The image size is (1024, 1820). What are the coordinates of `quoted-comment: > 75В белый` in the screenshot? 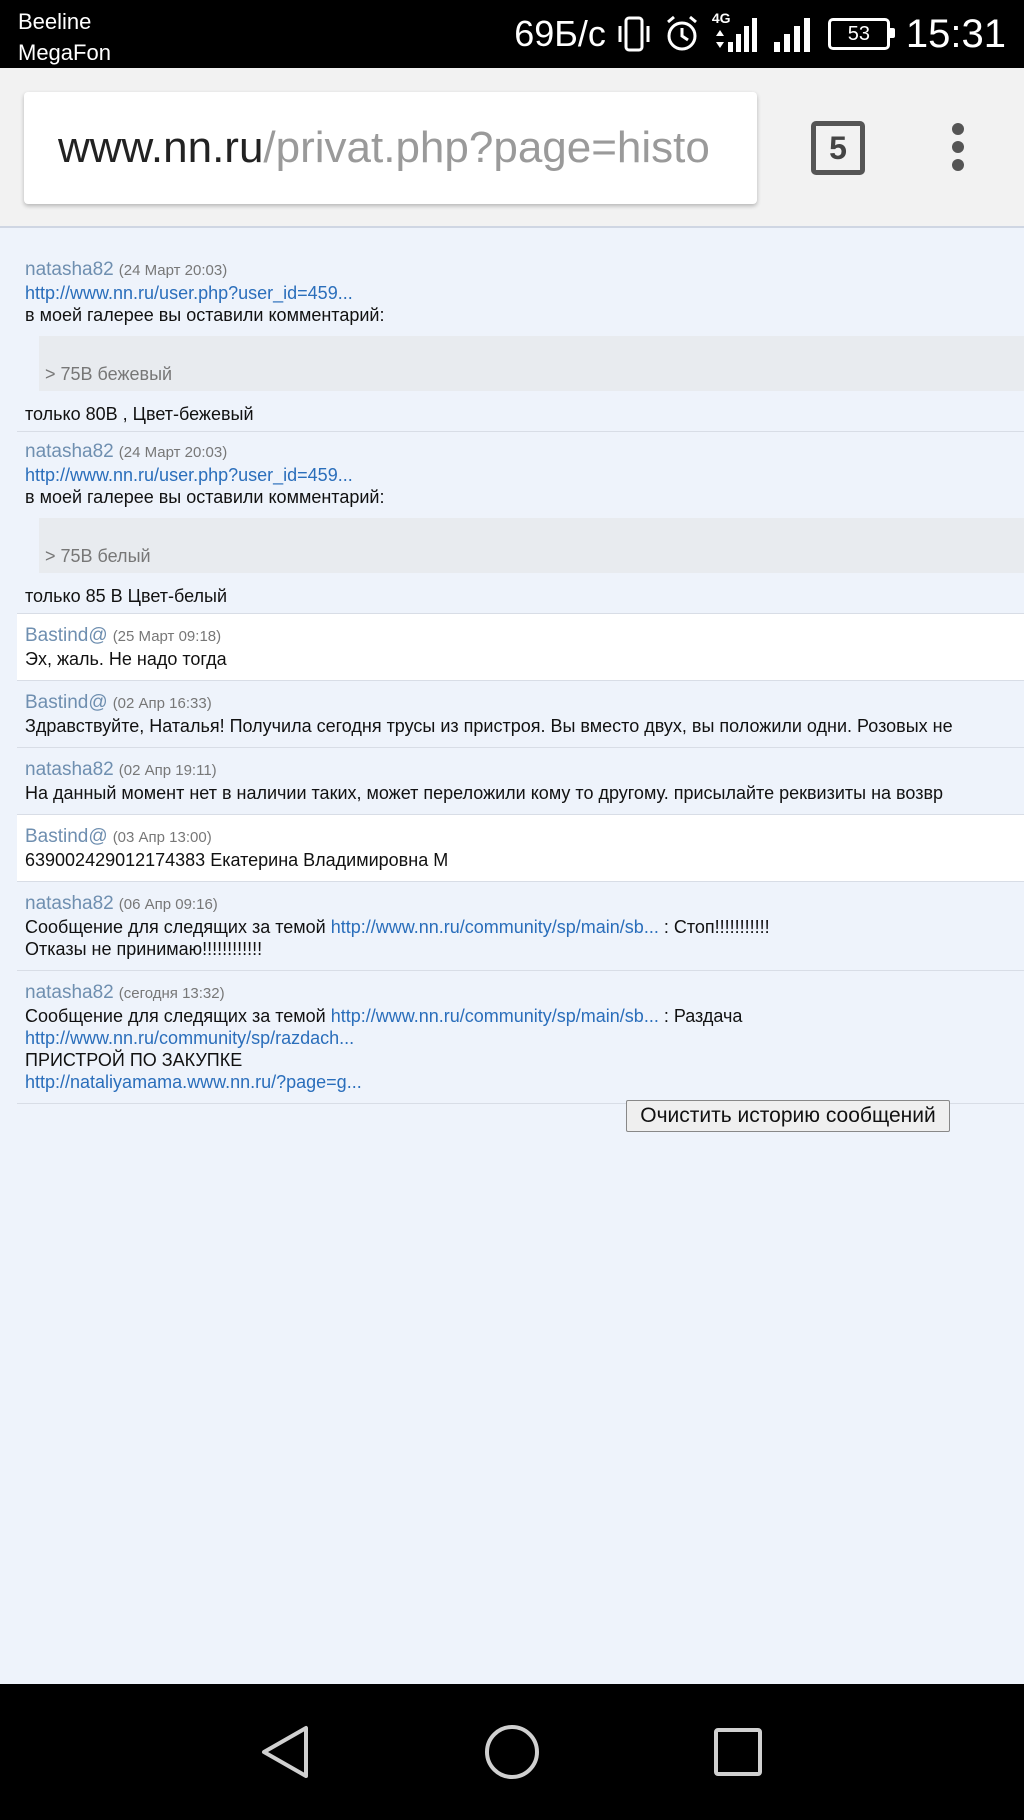 It's located at (531, 545).